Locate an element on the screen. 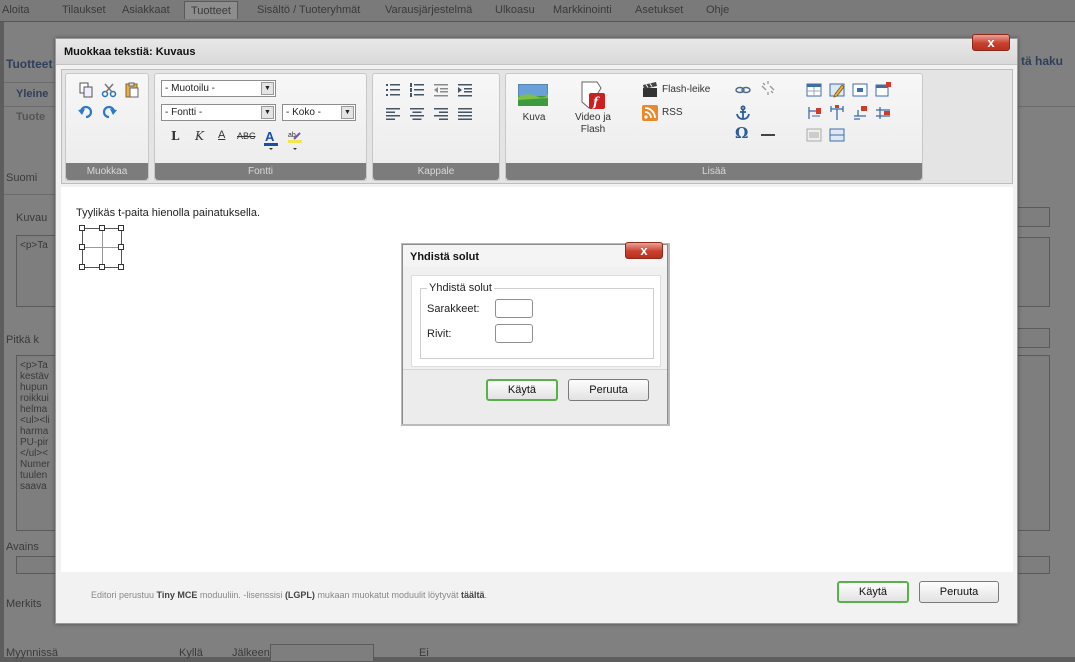 This screenshot has height=662, width=1075. editor-cancel-button: Peruuta is located at coordinates (959, 592).